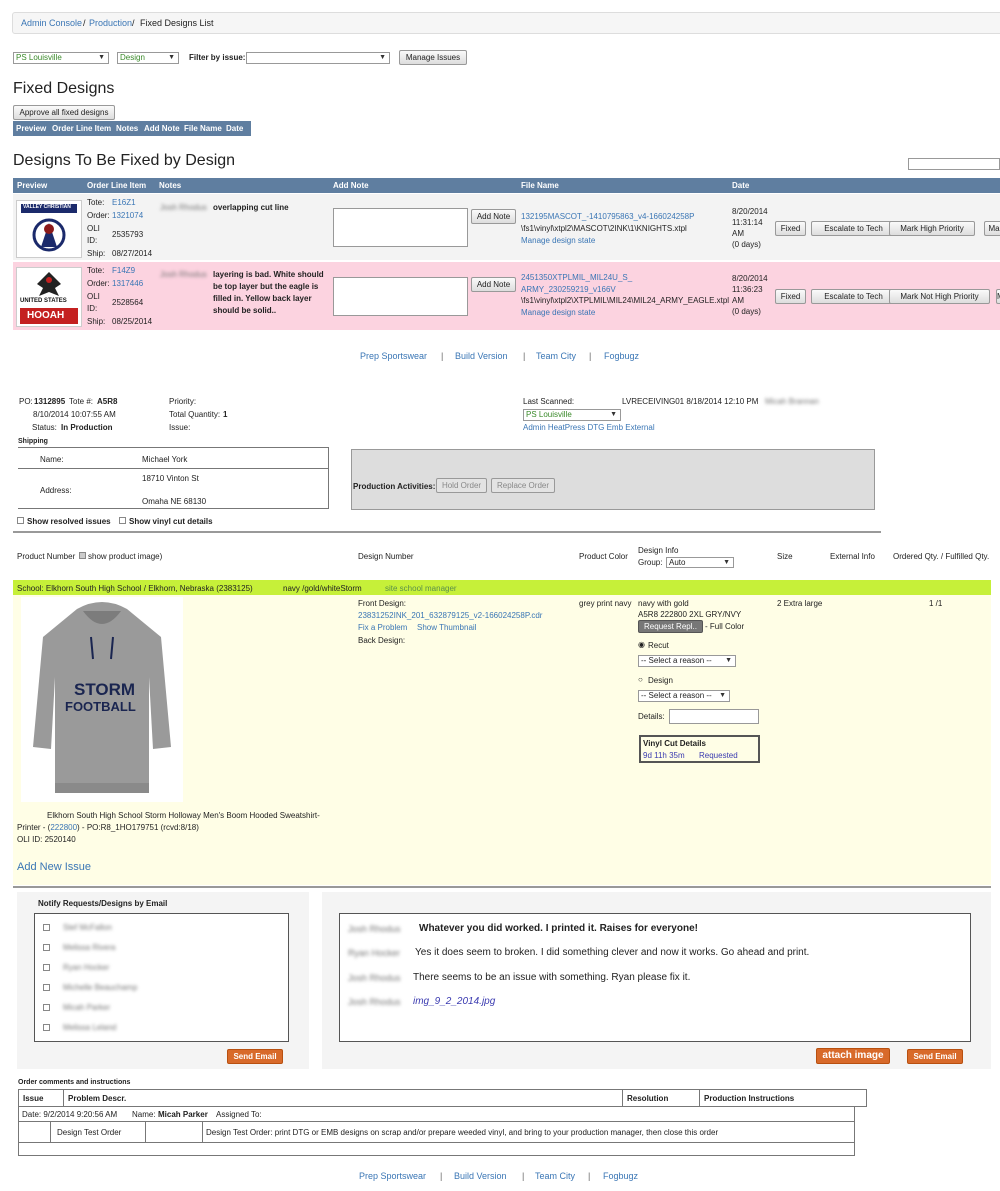 The width and height of the screenshot is (1000, 1191). I want to click on person-name: Ryan Hocker, so click(86, 967).